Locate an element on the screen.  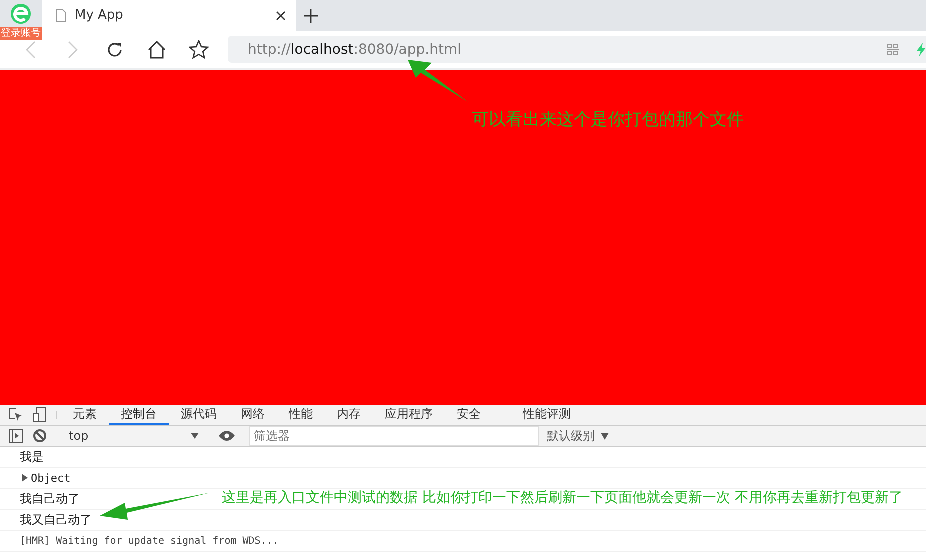
reload-icon is located at coordinates (115, 49).